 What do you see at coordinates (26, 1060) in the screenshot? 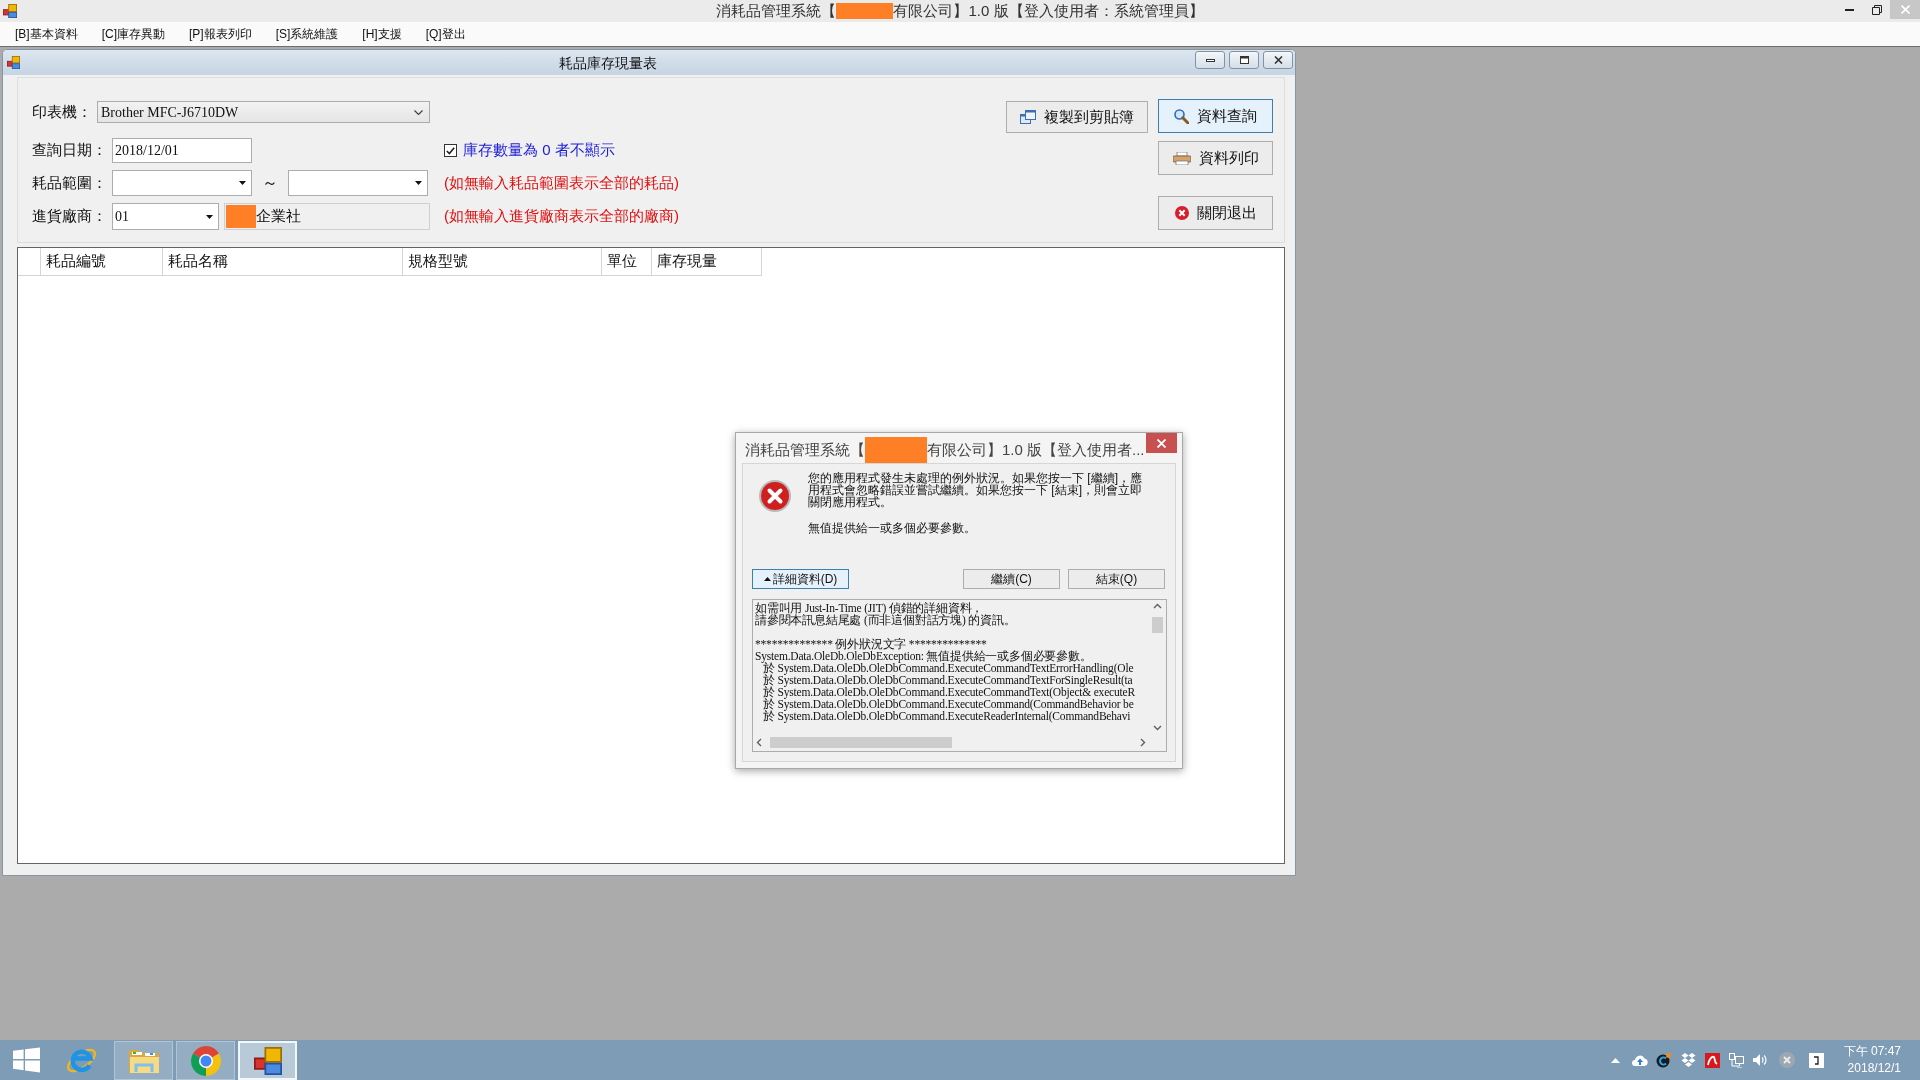
I see `window-panes-icon` at bounding box center [26, 1060].